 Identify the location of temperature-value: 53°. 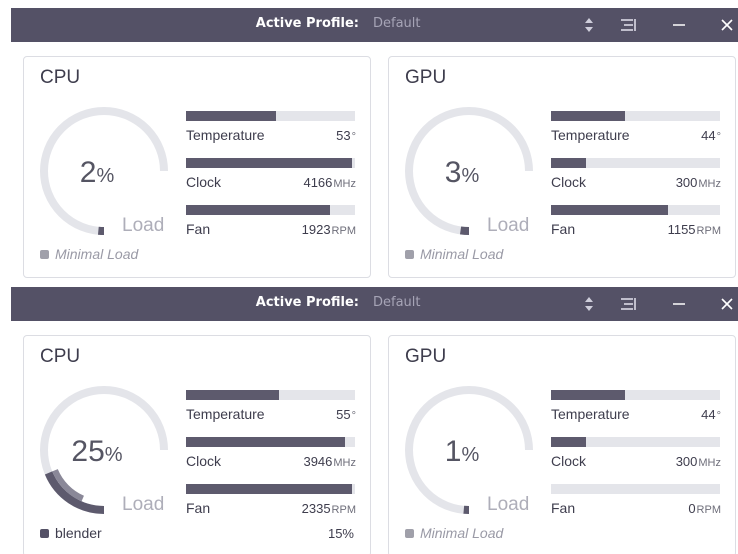
(346, 135).